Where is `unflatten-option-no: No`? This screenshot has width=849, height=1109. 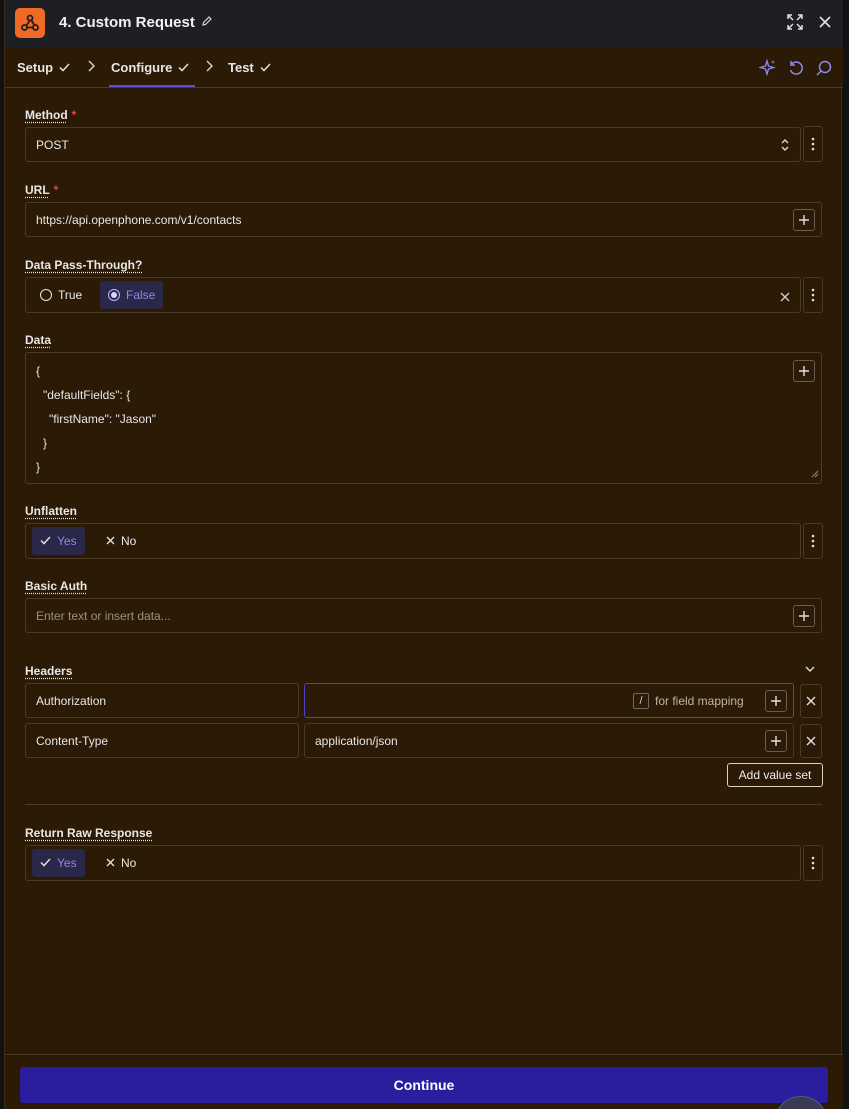
unflatten-option-no: No is located at coordinates (121, 541).